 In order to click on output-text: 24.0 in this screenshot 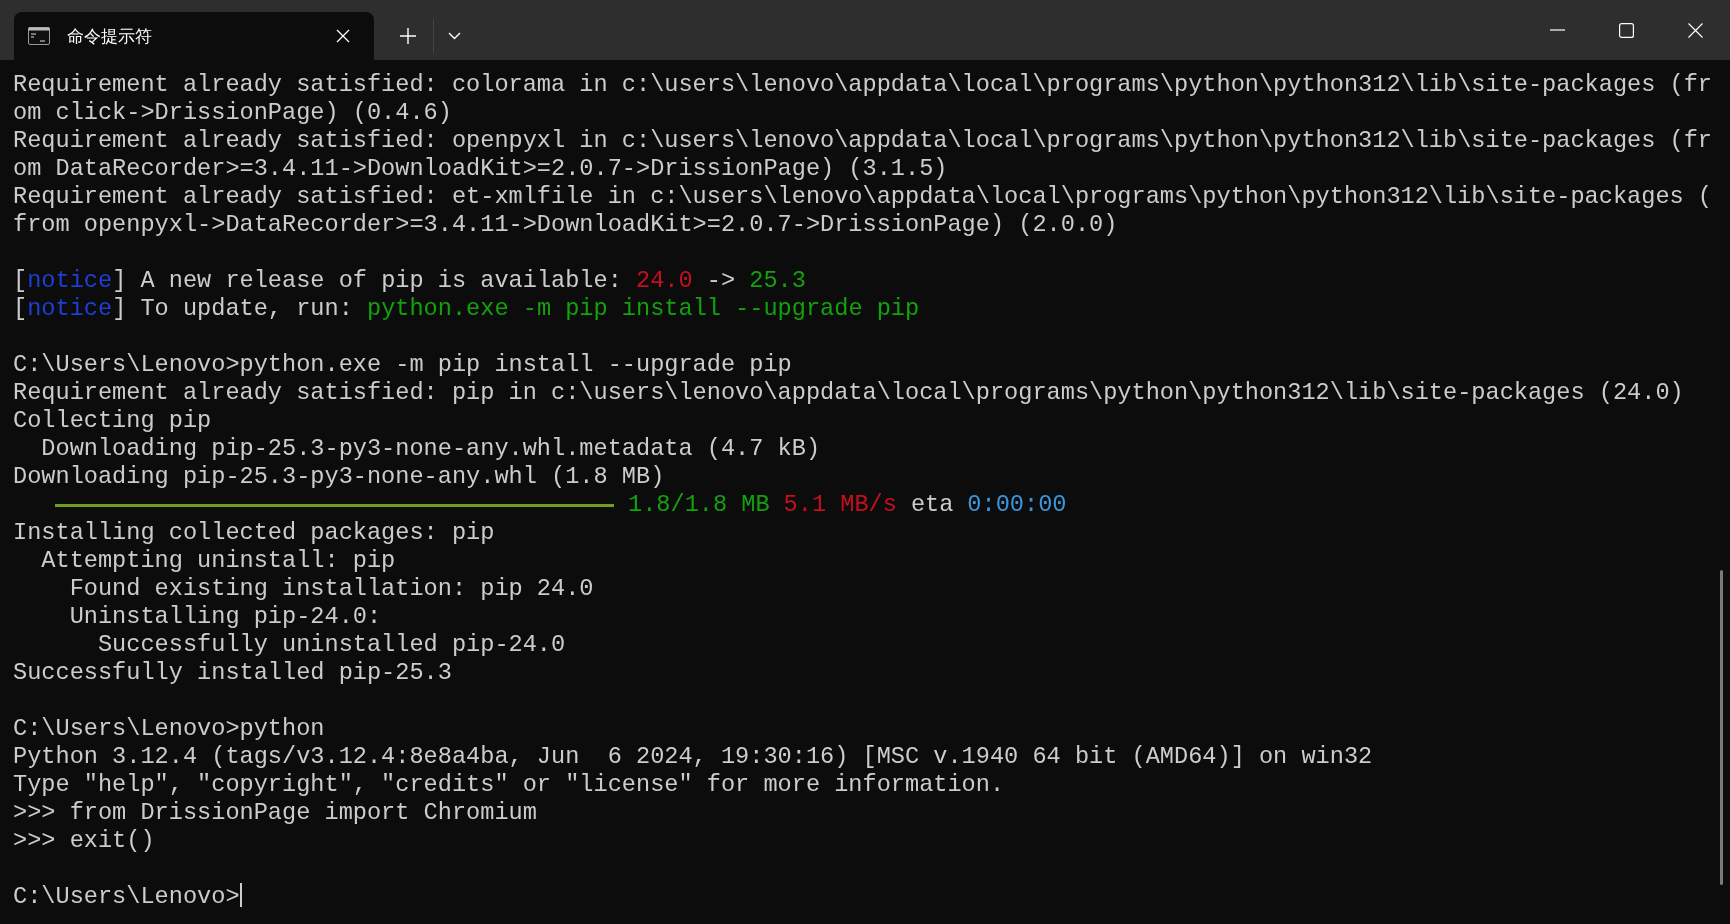, I will do `click(664, 280)`.